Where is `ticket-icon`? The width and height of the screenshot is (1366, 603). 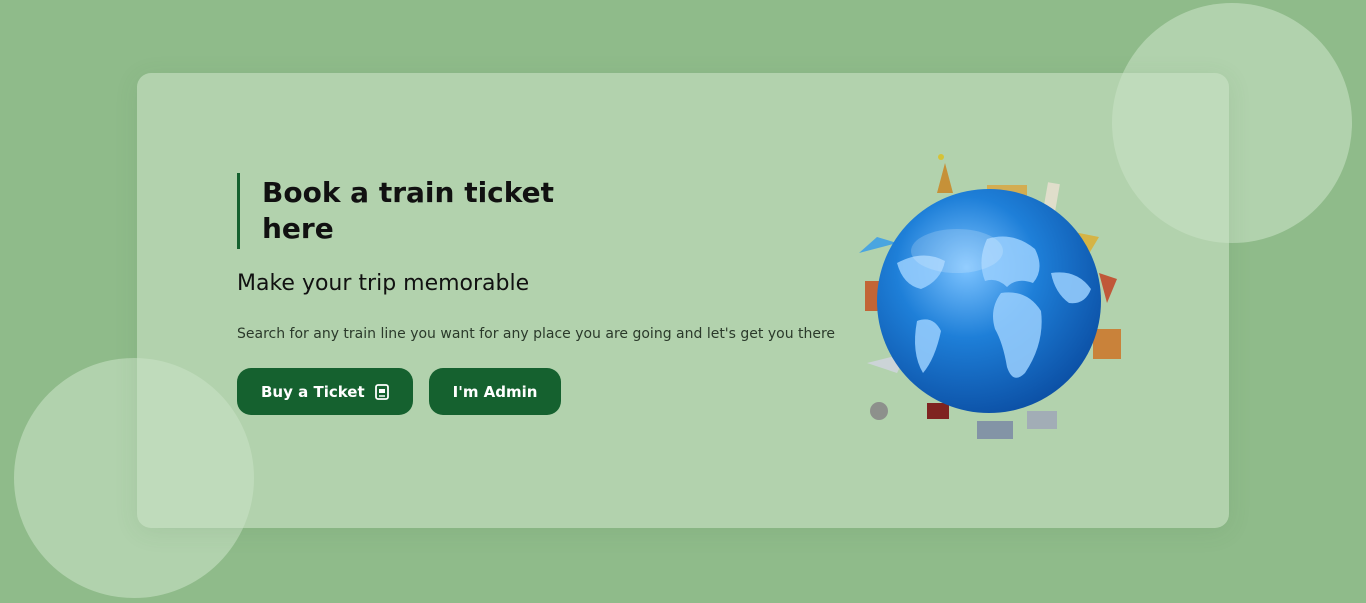 ticket-icon is located at coordinates (381, 391).